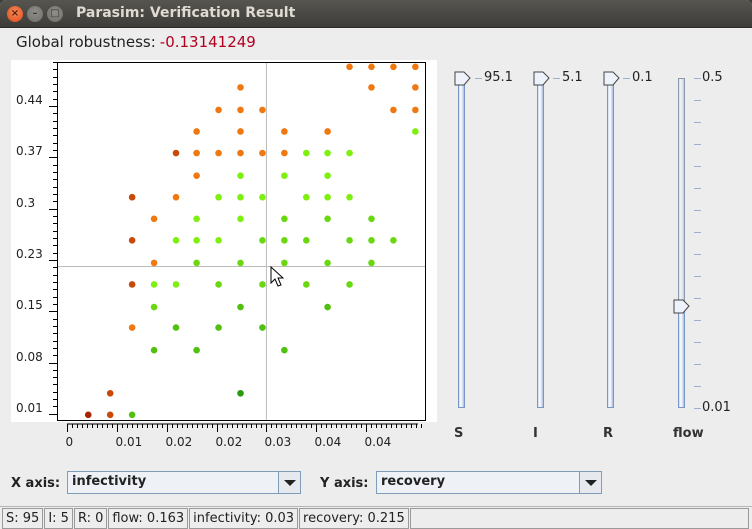  What do you see at coordinates (344, 483) in the screenshot?
I see `y-axis-label: Y axis:` at bounding box center [344, 483].